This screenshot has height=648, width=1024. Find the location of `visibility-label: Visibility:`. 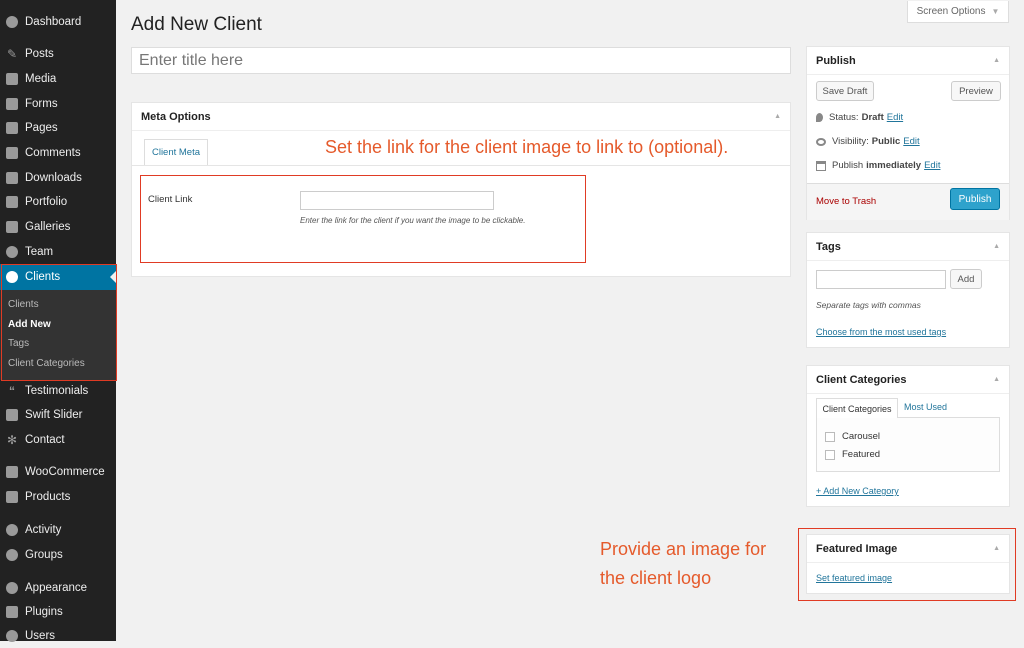

visibility-label: Visibility: is located at coordinates (850, 141).